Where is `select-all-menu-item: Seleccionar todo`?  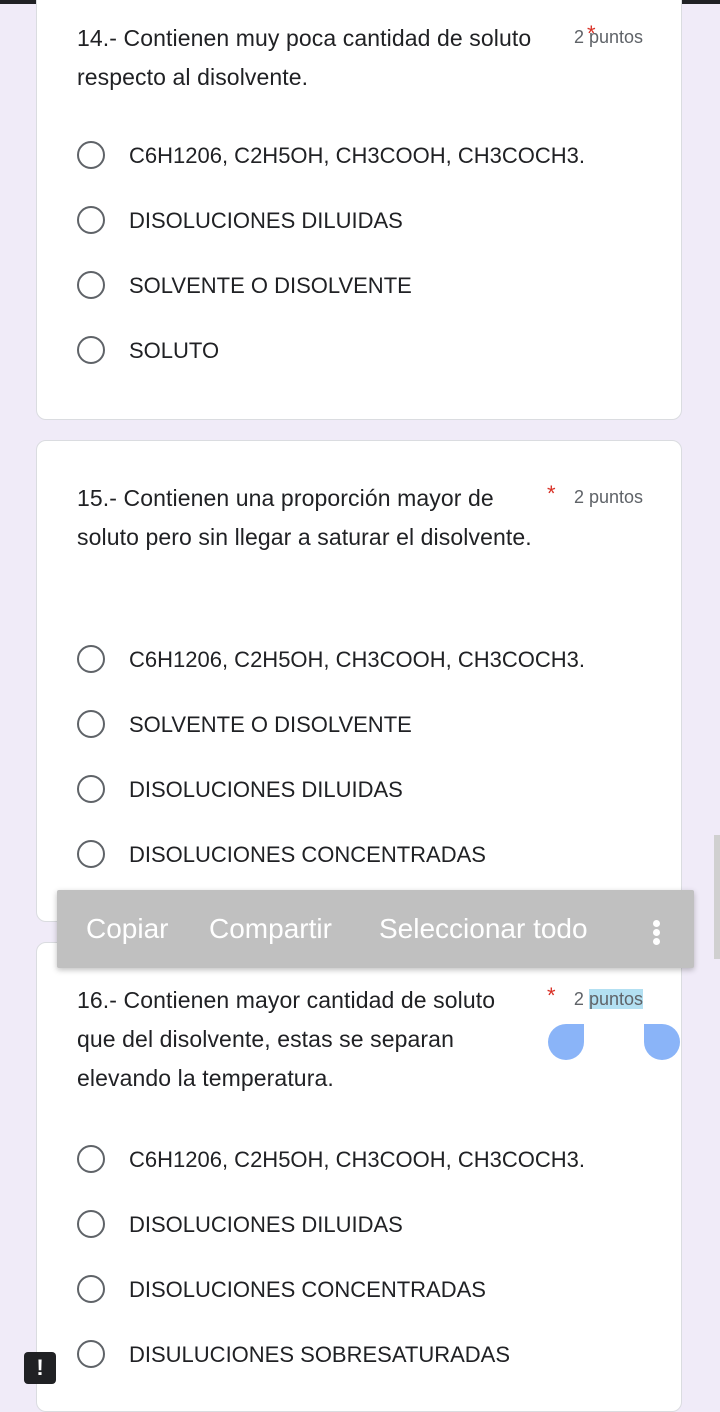 select-all-menu-item: Seleccionar todo is located at coordinates (483, 929).